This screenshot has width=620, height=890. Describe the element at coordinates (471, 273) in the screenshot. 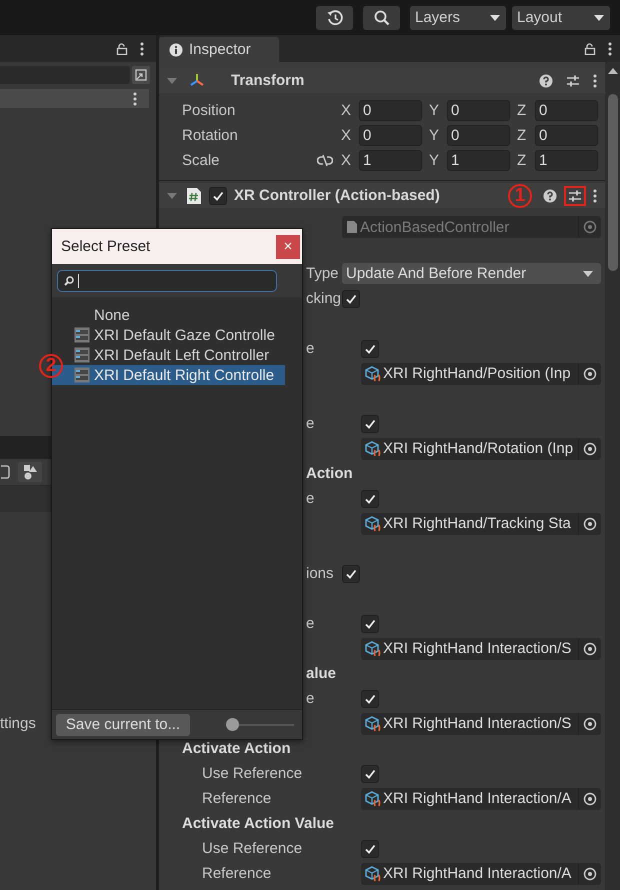

I see `dropdown: Update And Before Render` at that location.